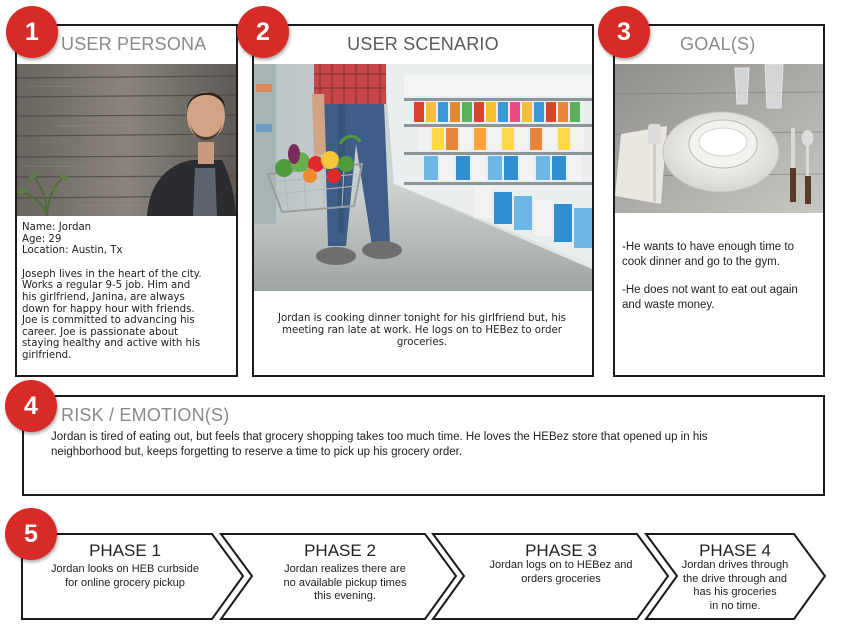  What do you see at coordinates (126, 140) in the screenshot?
I see `persona-photo` at bounding box center [126, 140].